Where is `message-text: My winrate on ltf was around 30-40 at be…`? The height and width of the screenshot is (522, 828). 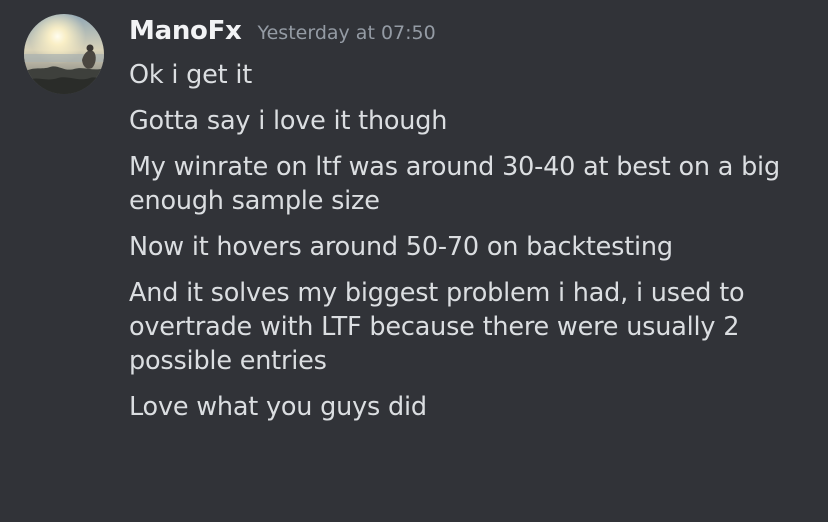
message-text: My winrate on ltf was around 30-40 at be… is located at coordinates (454, 184).